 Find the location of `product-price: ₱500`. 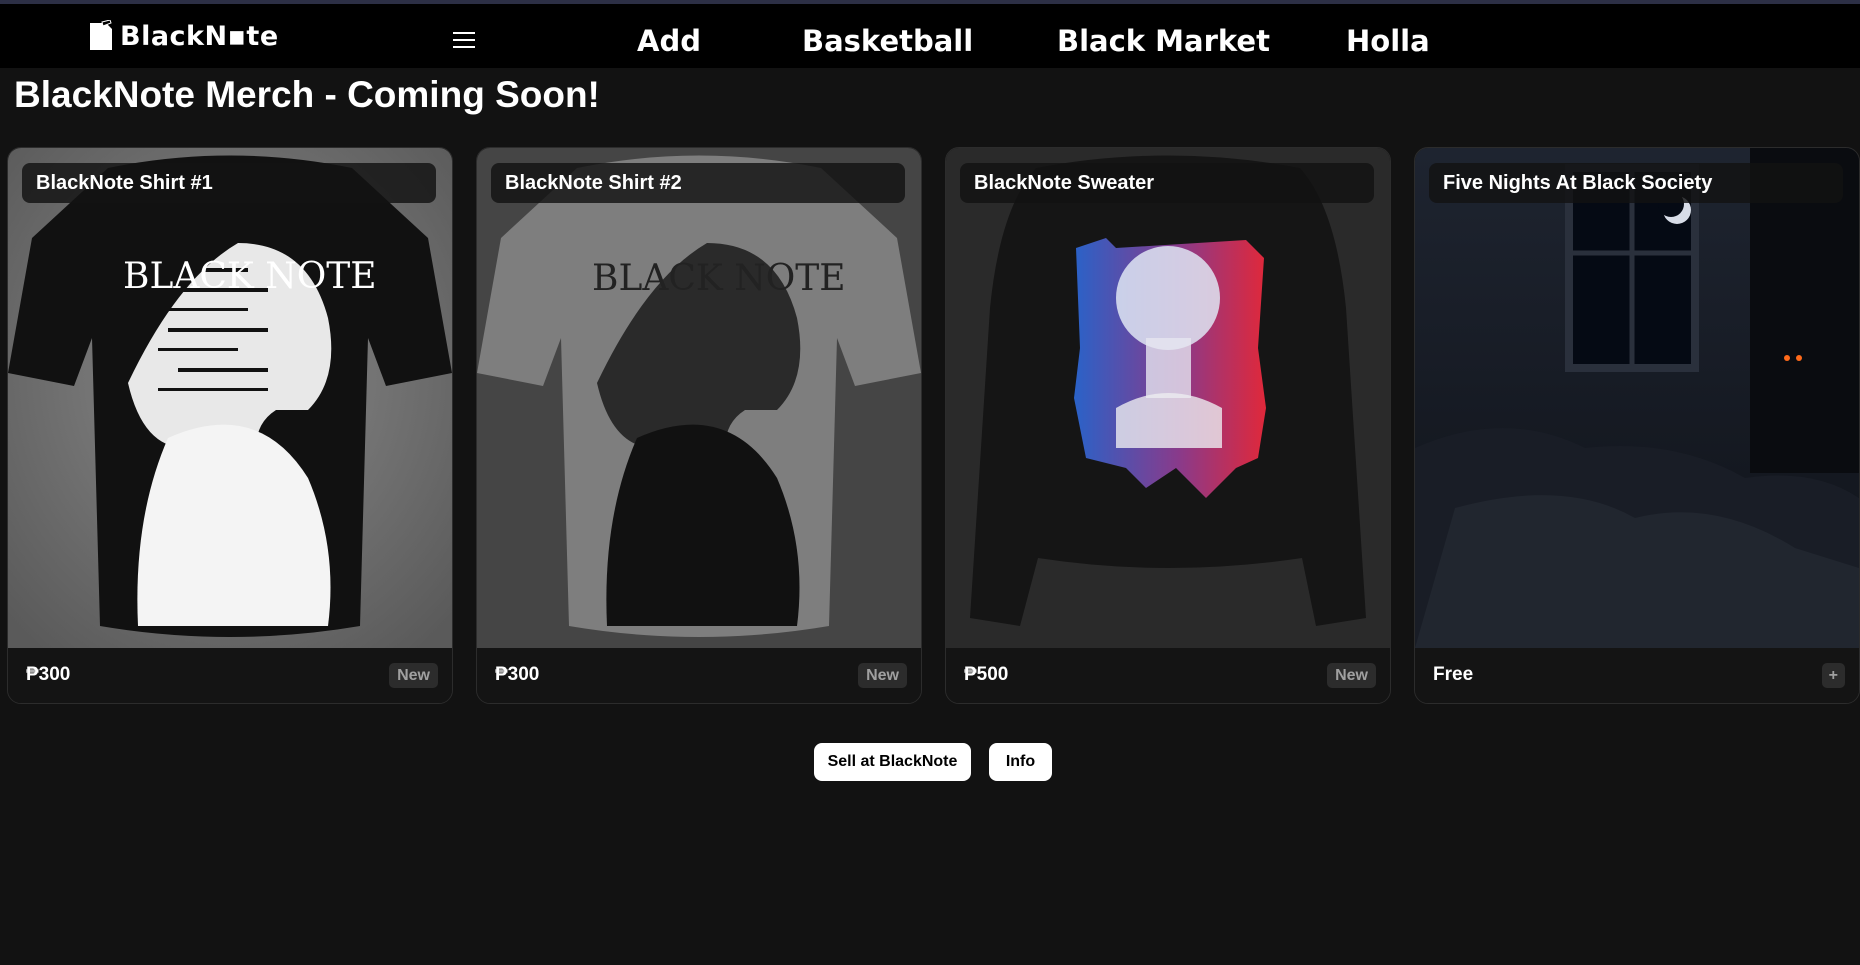

product-price: ₱500 is located at coordinates (986, 674).